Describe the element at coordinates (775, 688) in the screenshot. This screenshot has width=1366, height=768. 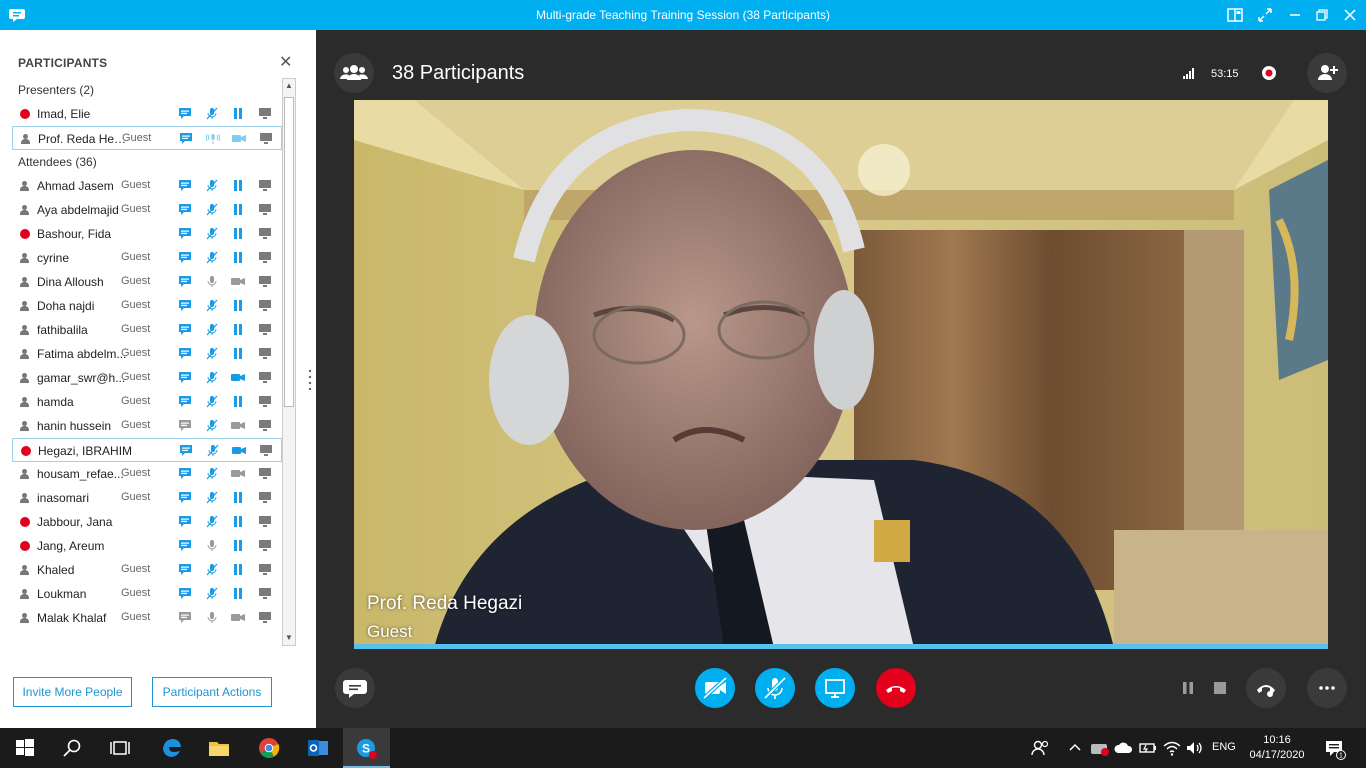
I see `mute-button` at that location.